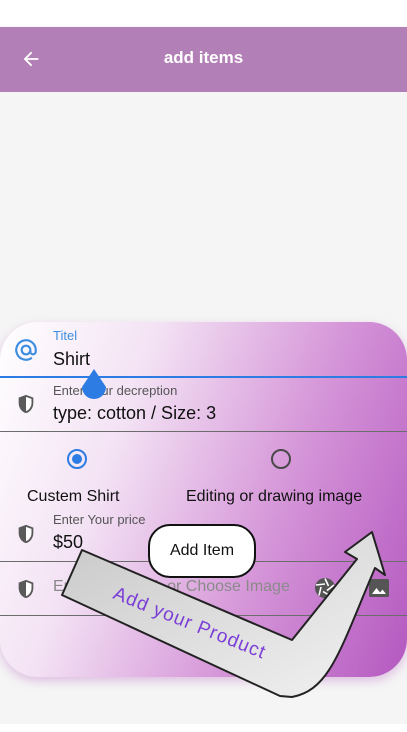 The width and height of the screenshot is (407, 732). Describe the element at coordinates (203, 477) in the screenshot. I see `product-type-radio-group: Custem Shirt Editing or drawing image` at that location.